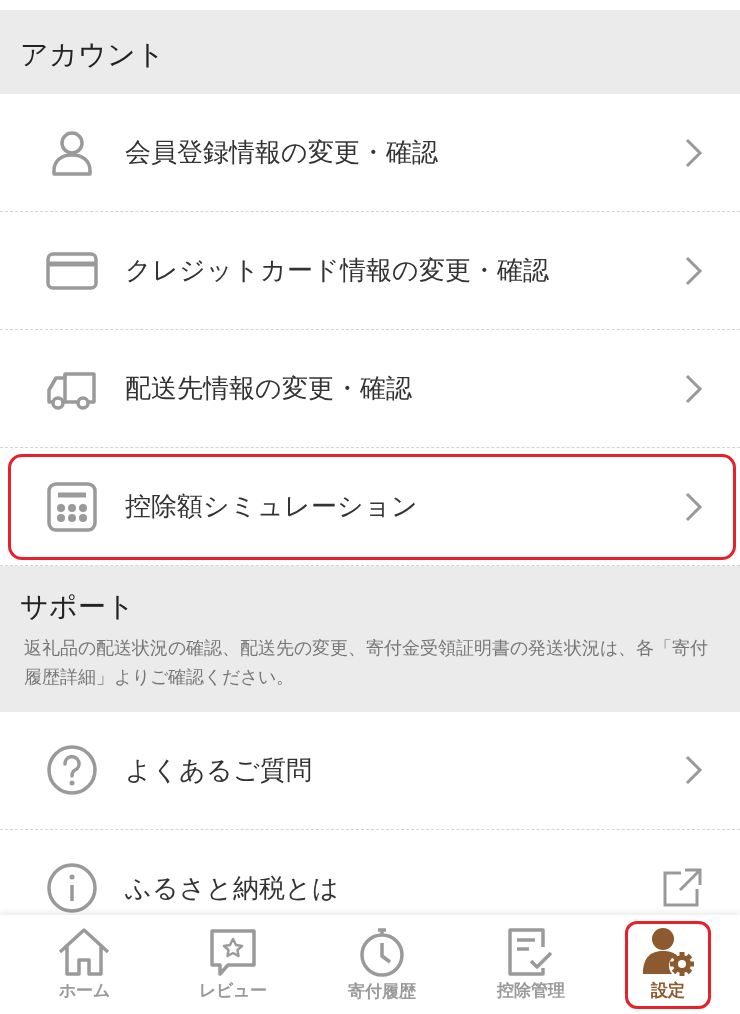  Describe the element at coordinates (337, 270) in the screenshot. I see `menu-item-label: クレジットカード情報の変更・確認` at that location.